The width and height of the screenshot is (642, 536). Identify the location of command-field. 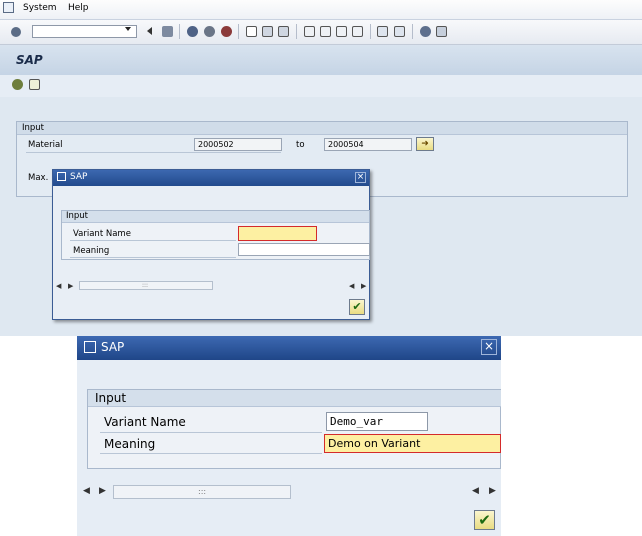
(84, 31).